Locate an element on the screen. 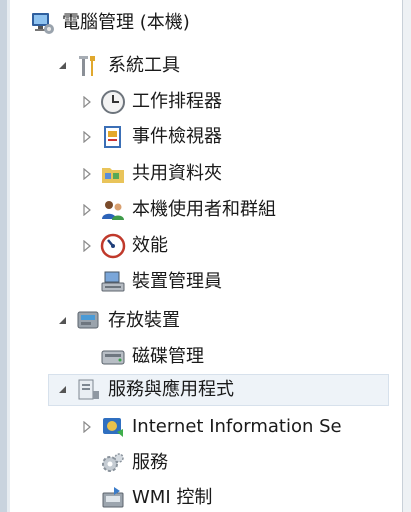 The height and width of the screenshot is (512, 411). tree-node-root: 電腦管理 (本機) is located at coordinates (206, 23).